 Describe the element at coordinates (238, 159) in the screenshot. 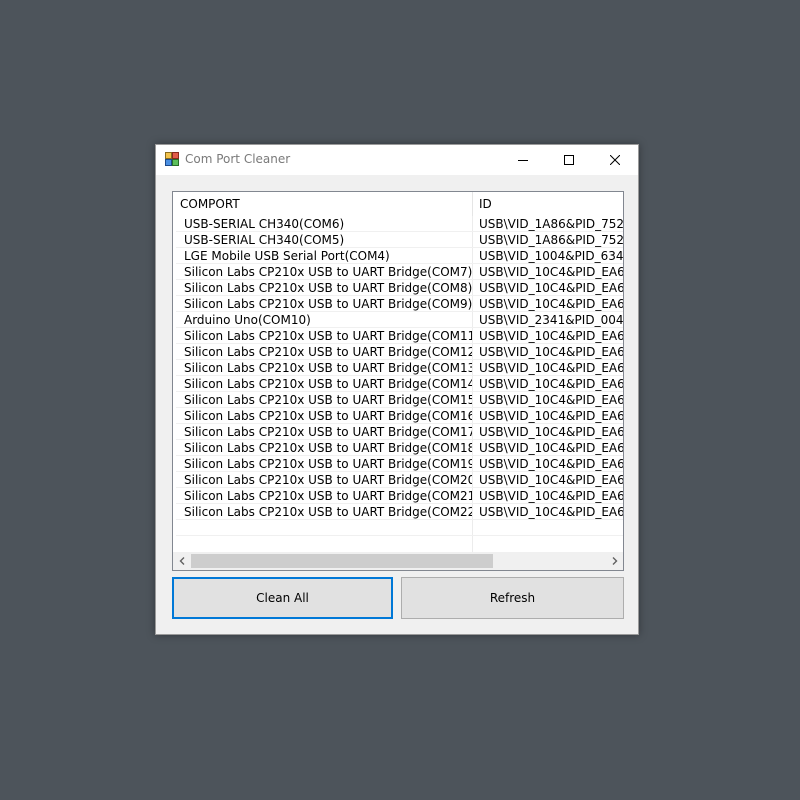

I see `window-title: Com Port Cleaner` at that location.